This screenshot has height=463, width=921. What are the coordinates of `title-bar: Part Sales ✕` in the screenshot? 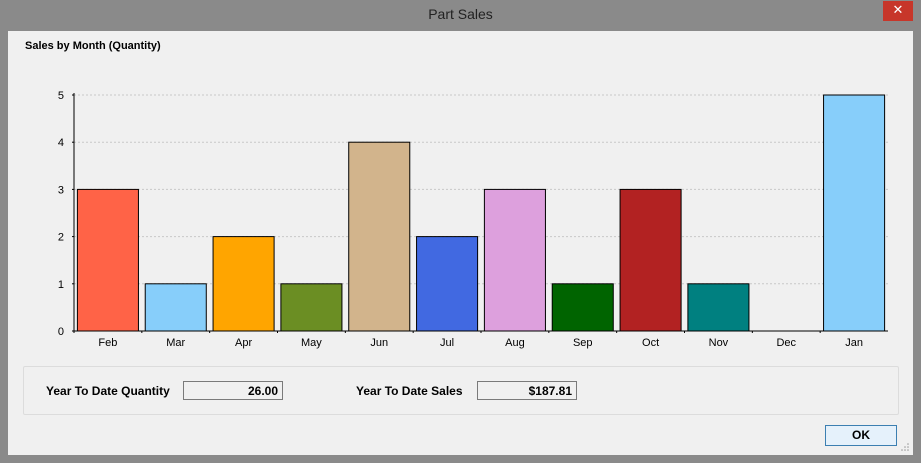 It's located at (460, 15).